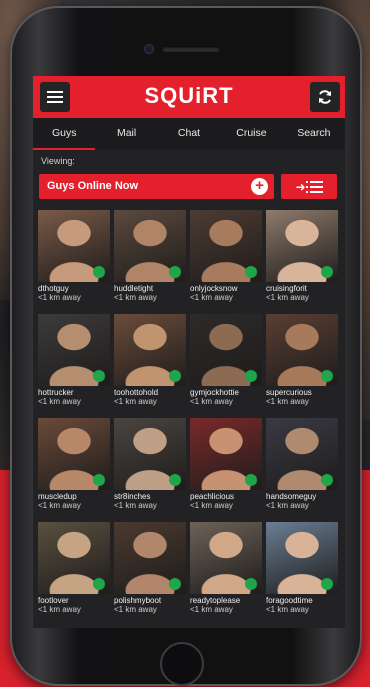  What do you see at coordinates (182, 664) in the screenshot?
I see `home-button` at bounding box center [182, 664].